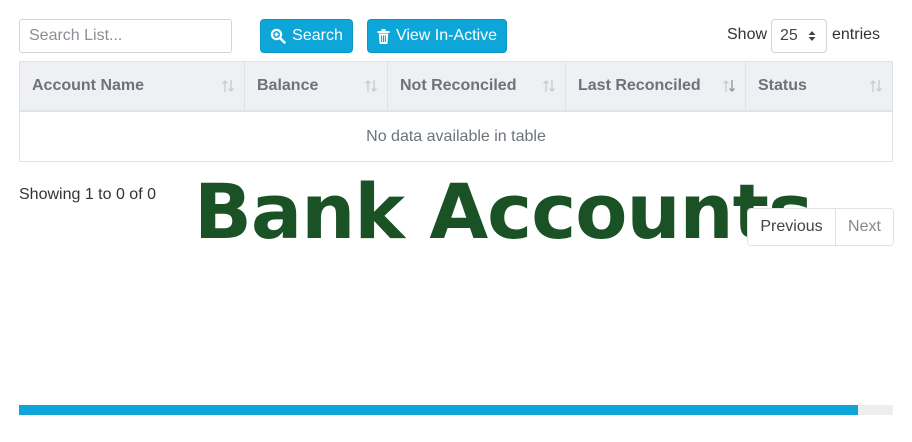 This screenshot has width=912, height=442. What do you see at coordinates (639, 85) in the screenshot?
I see `column-header-label: Last Reconciled` at bounding box center [639, 85].